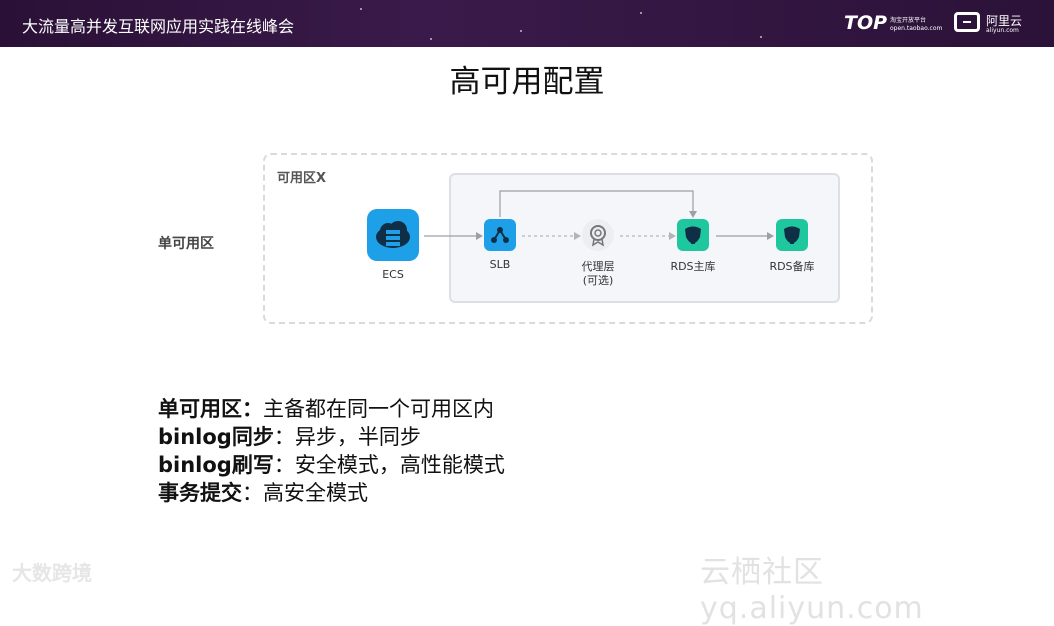  I want to click on summary-value: ：安全模式，高性能模式, so click(389, 465).